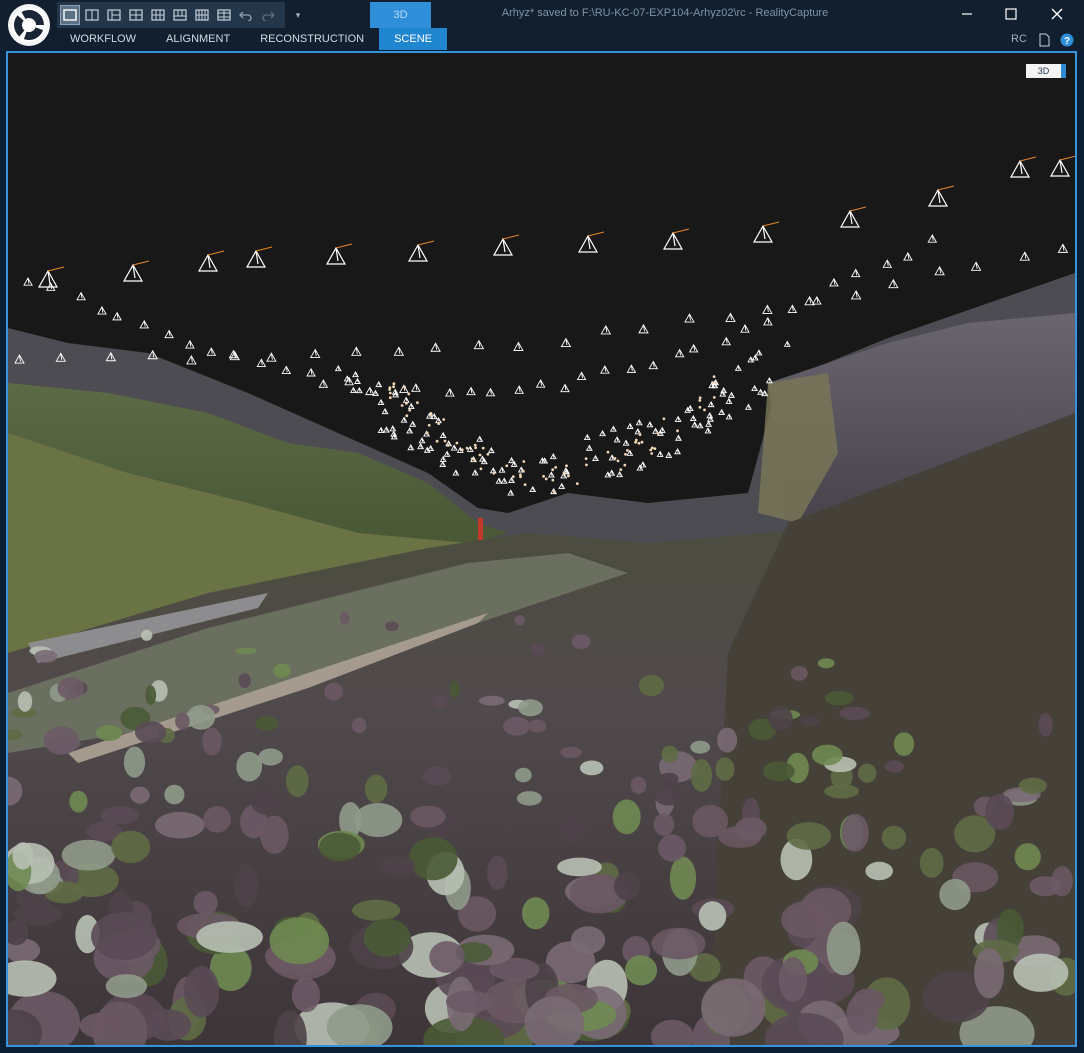 The height and width of the screenshot is (1053, 1084). I want to click on layout-2-icon, so click(92, 15).